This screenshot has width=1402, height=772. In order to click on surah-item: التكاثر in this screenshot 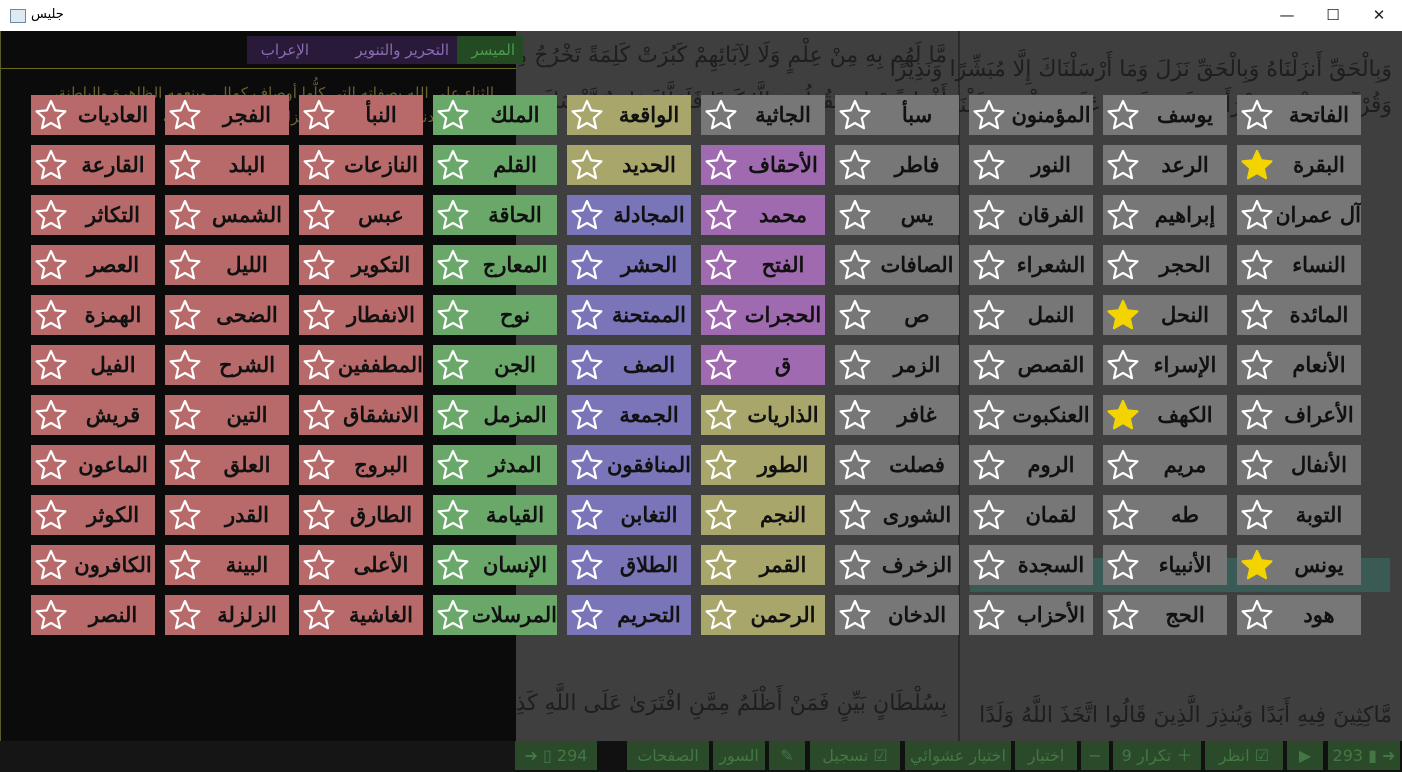, I will do `click(93, 215)`.